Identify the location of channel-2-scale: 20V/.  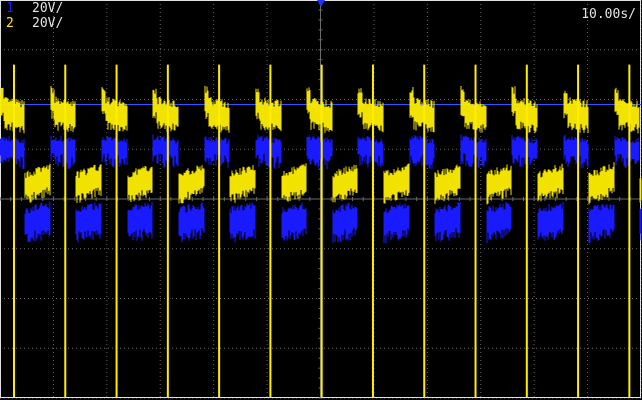
(48, 23).